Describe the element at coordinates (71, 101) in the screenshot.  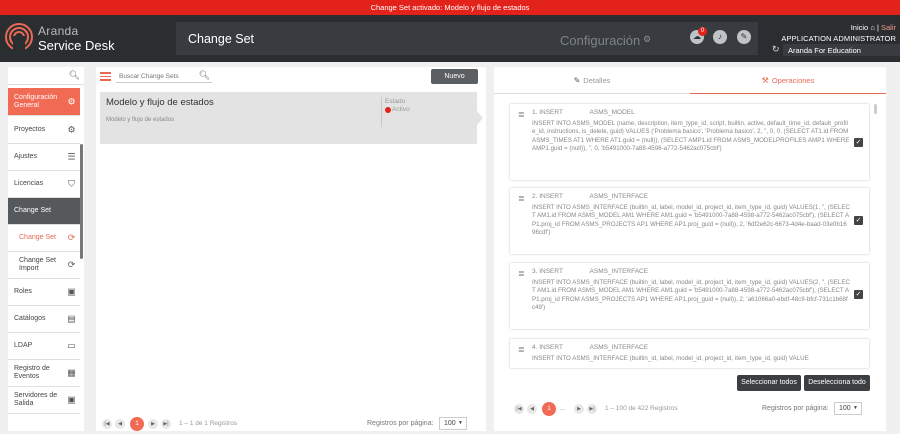
I see `settings-gear-icon: ⚙` at that location.